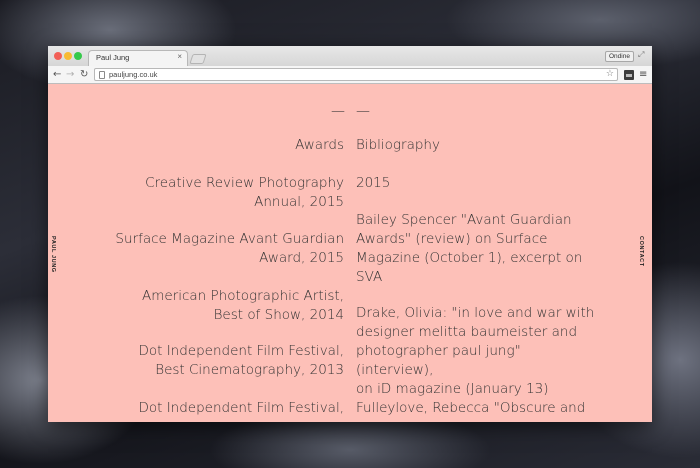 The height and width of the screenshot is (468, 700). I want to click on site-name-link: PAUL JUNG, so click(53, 254).